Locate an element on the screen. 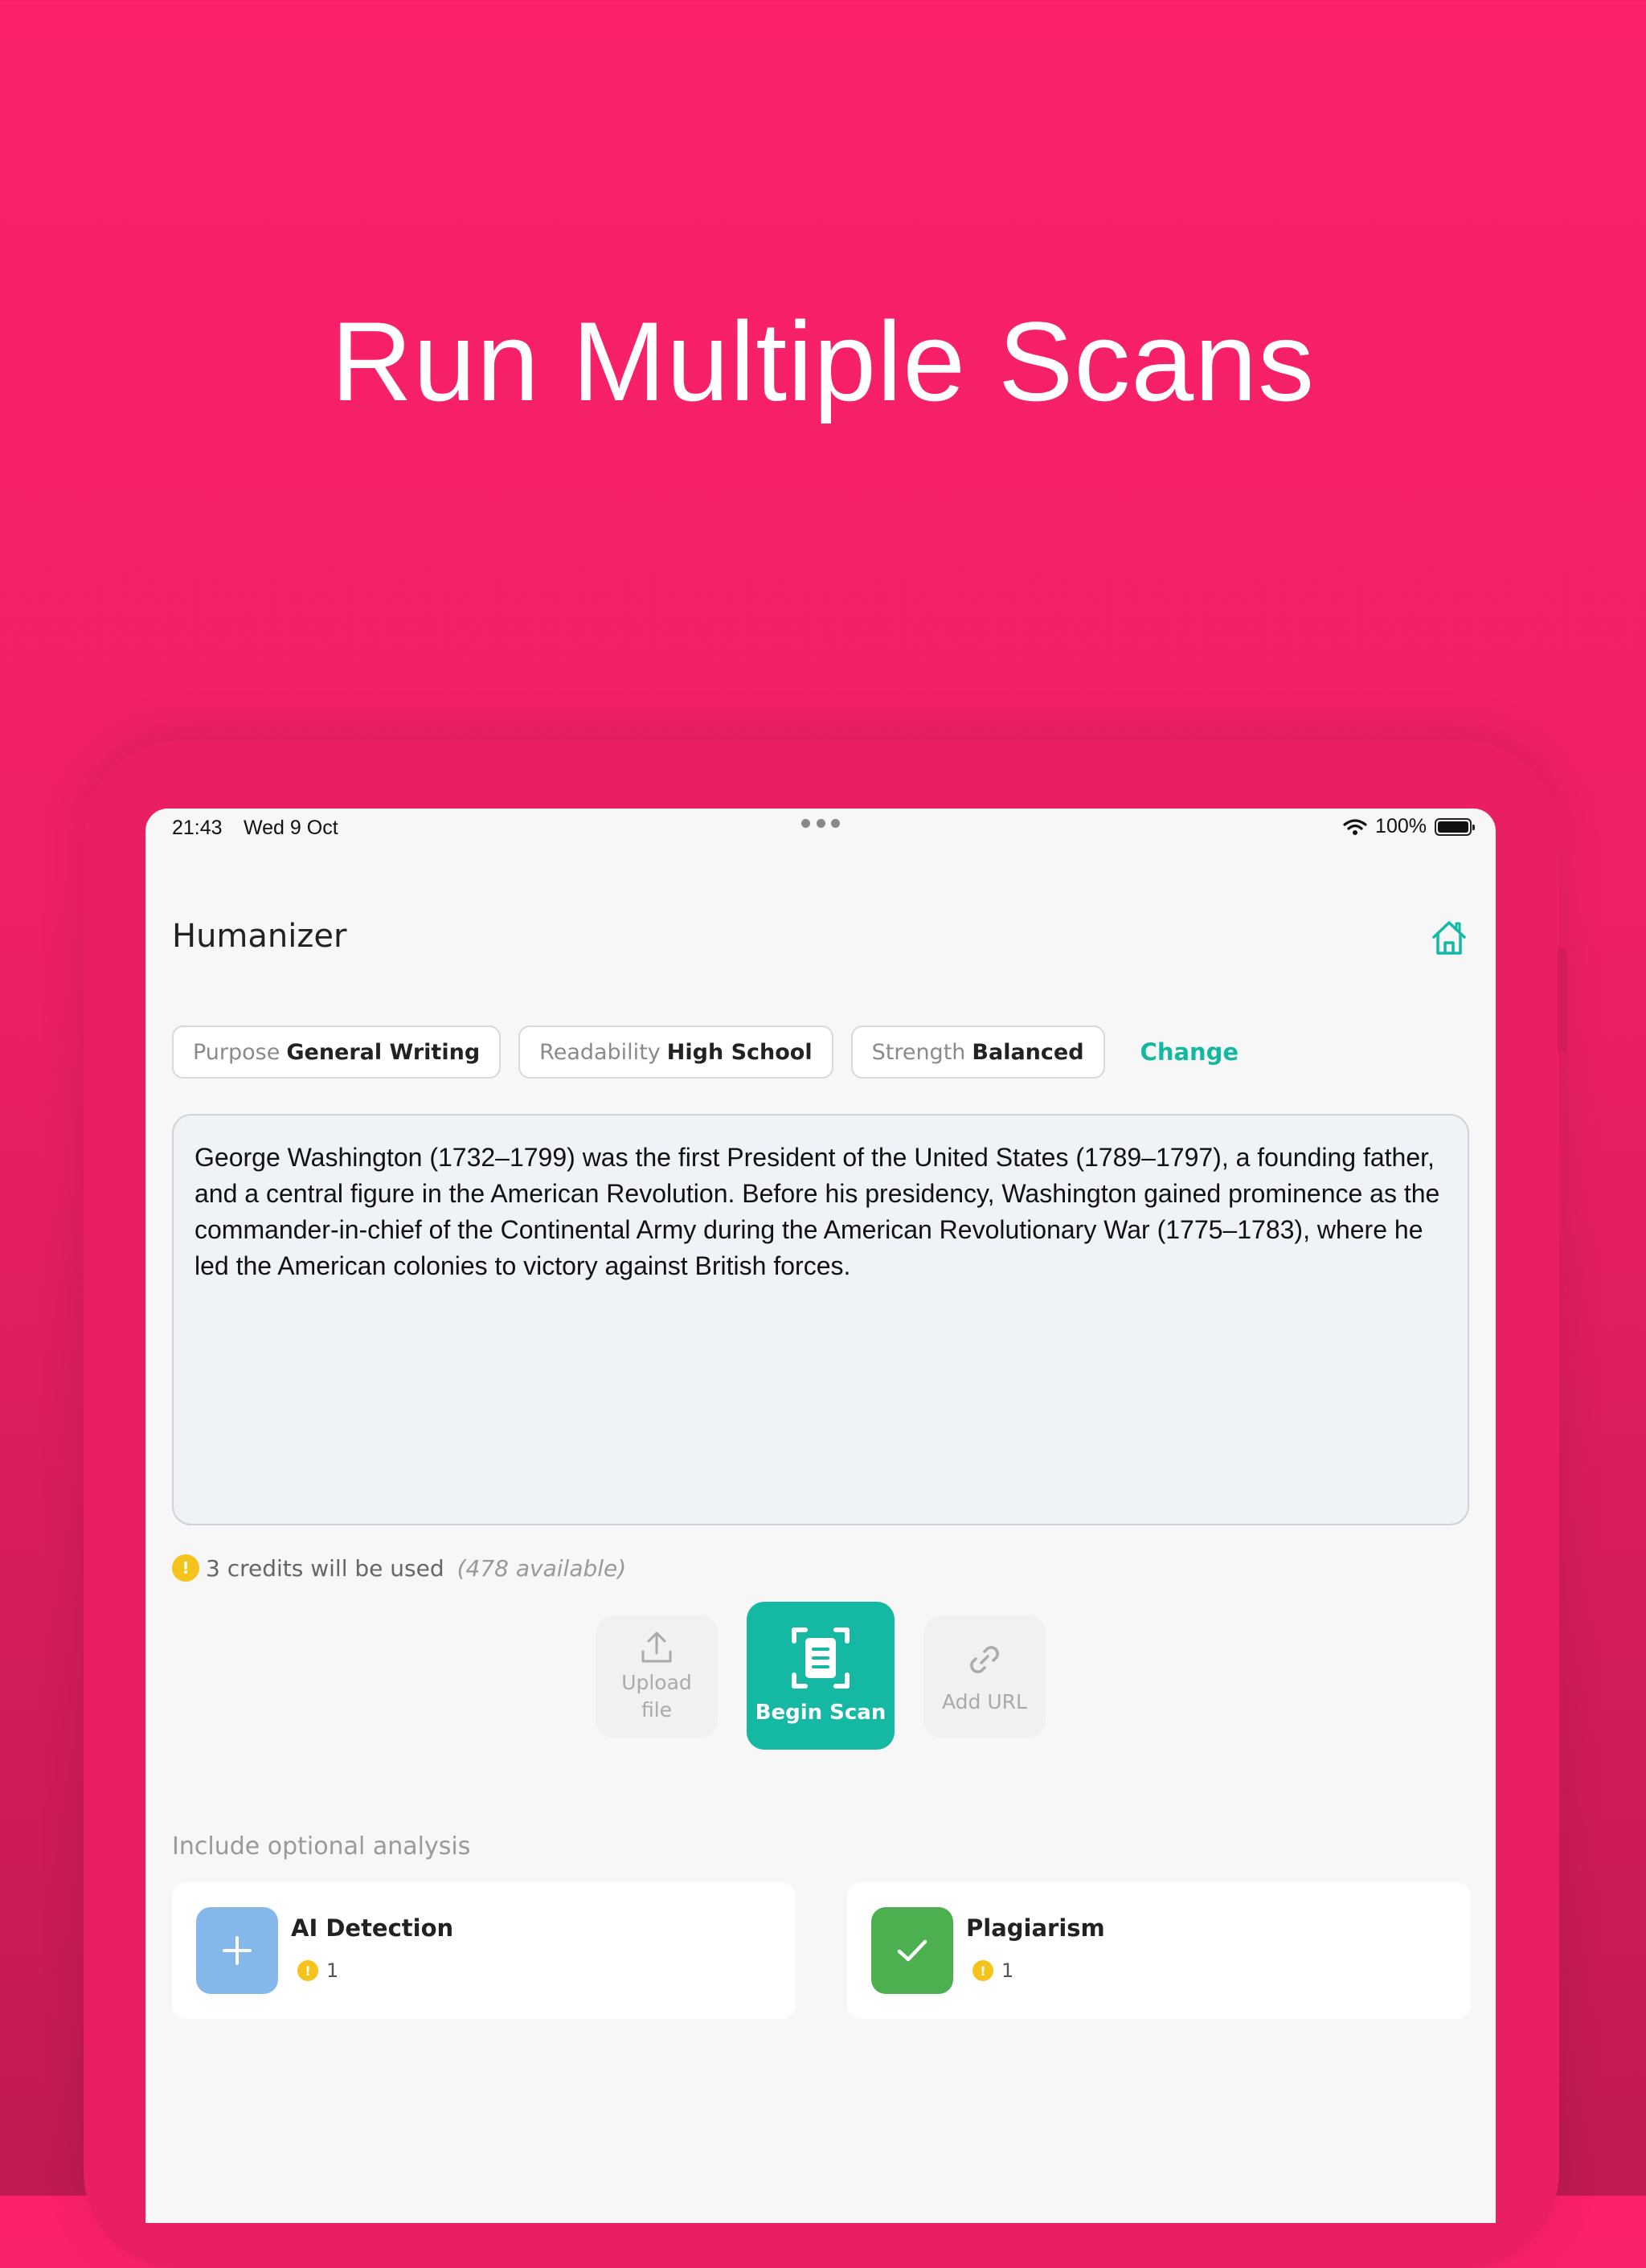  plus-icon is located at coordinates (237, 1950).